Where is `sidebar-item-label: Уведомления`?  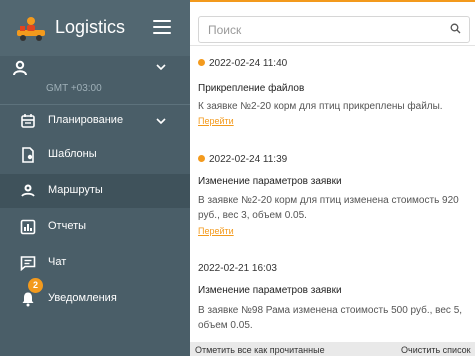
sidebar-item-label: Уведомления is located at coordinates (82, 298).